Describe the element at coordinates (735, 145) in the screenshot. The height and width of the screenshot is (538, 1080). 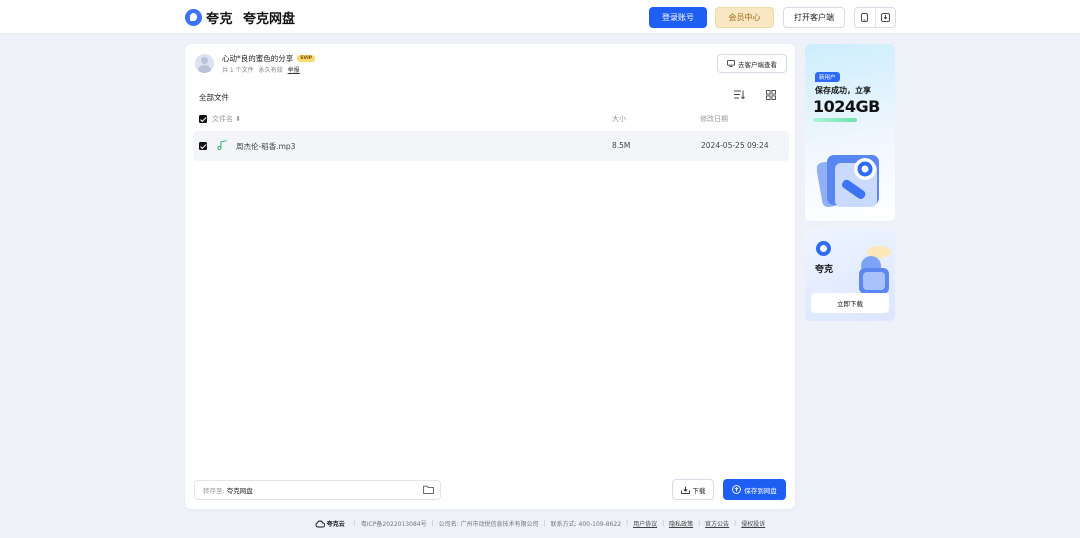
I see `file-date: 2024-05-25 09:24` at that location.